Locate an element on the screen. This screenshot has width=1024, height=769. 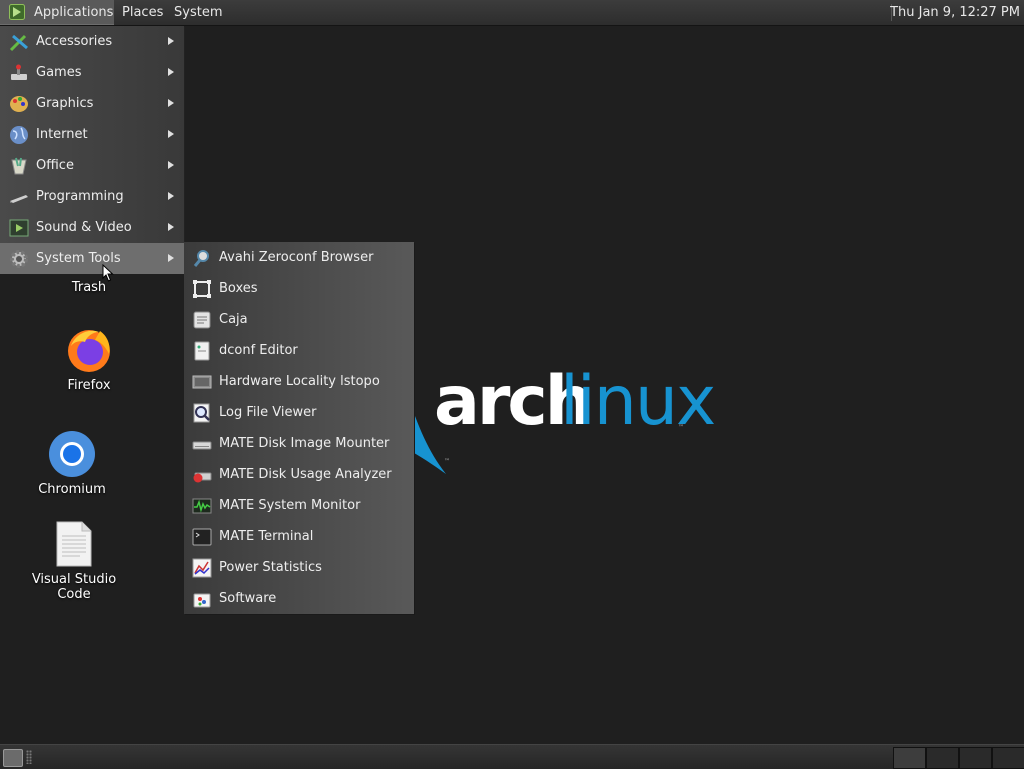
disk-mounter-icon is located at coordinates (202, 445).